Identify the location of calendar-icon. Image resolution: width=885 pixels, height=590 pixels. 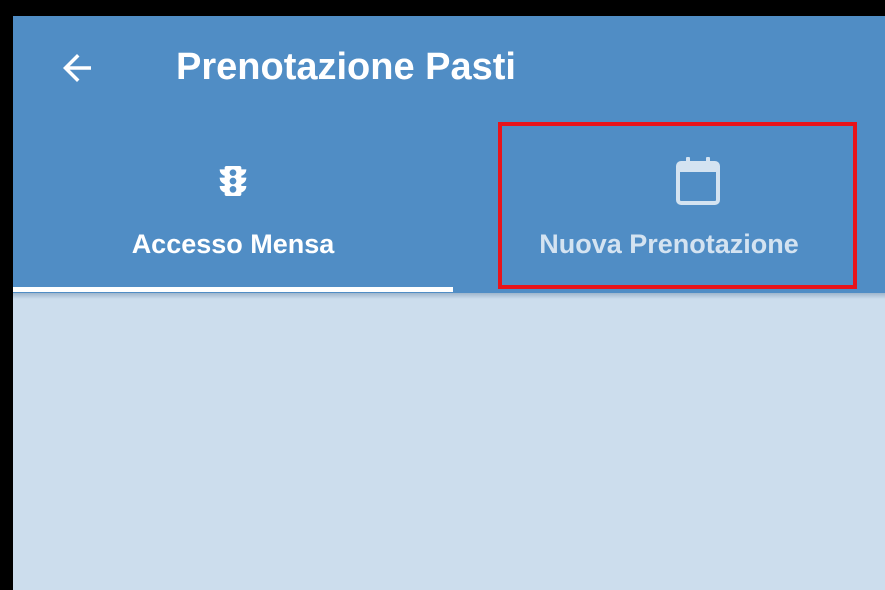
(698, 181).